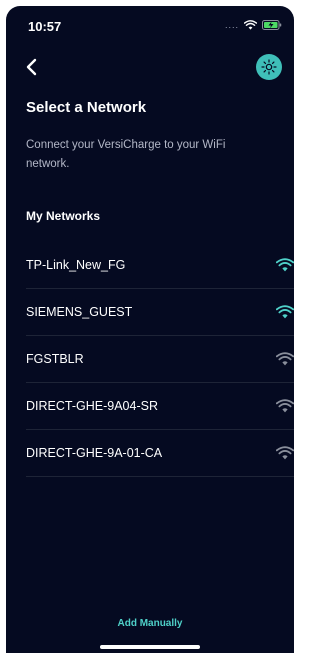 The width and height of the screenshot is (320, 653). I want to click on section-label-my-networks: My Networks, so click(63, 216).